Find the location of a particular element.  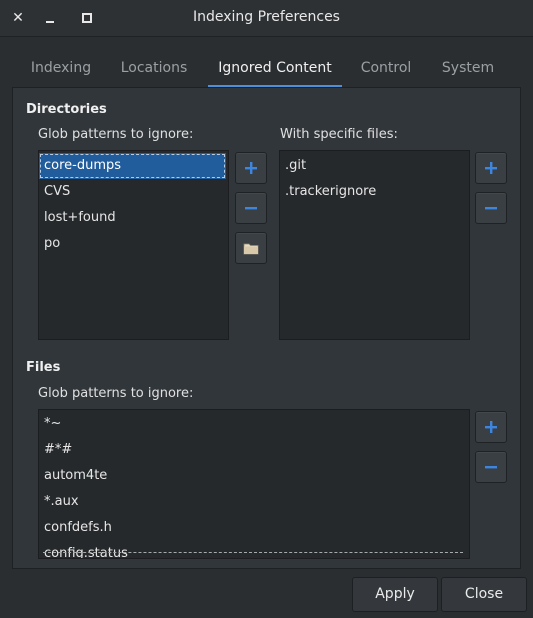

list-item: #*# is located at coordinates (251, 450).